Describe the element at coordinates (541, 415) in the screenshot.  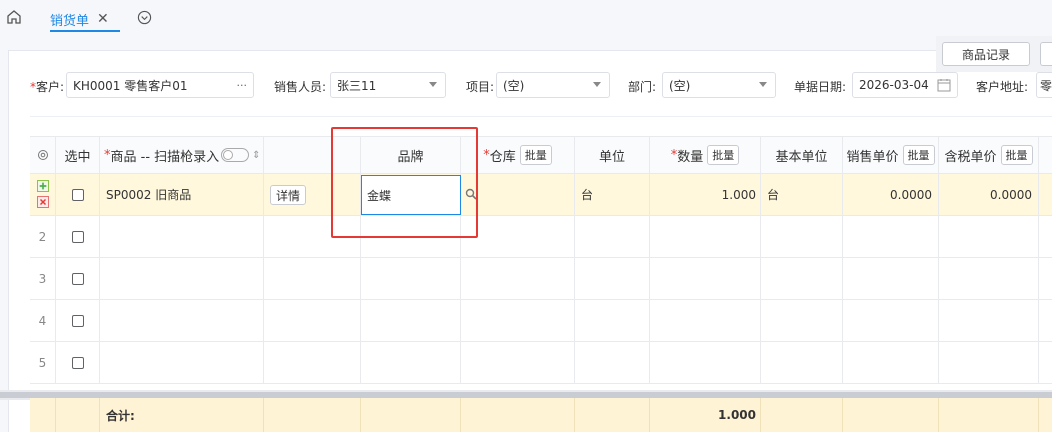
I see `totals-row: 合计: 1.000` at that location.